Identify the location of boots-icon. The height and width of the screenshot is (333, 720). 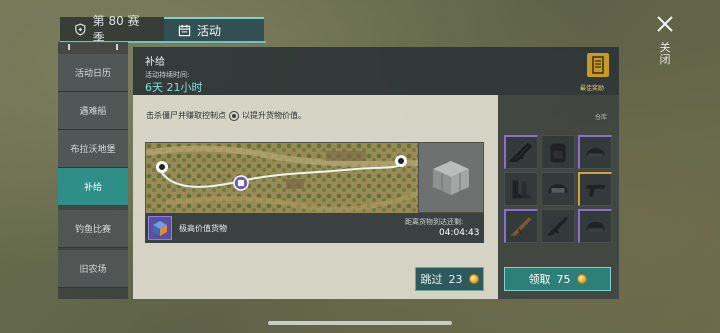
(522, 189).